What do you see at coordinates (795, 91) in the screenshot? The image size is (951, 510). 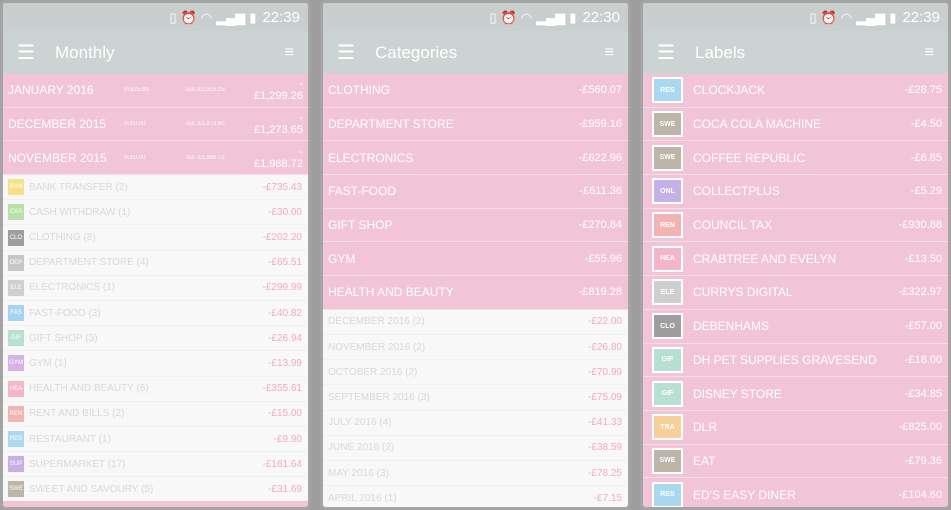 I see `label-row: RES CLOCKJACK -£28.75` at bounding box center [795, 91].